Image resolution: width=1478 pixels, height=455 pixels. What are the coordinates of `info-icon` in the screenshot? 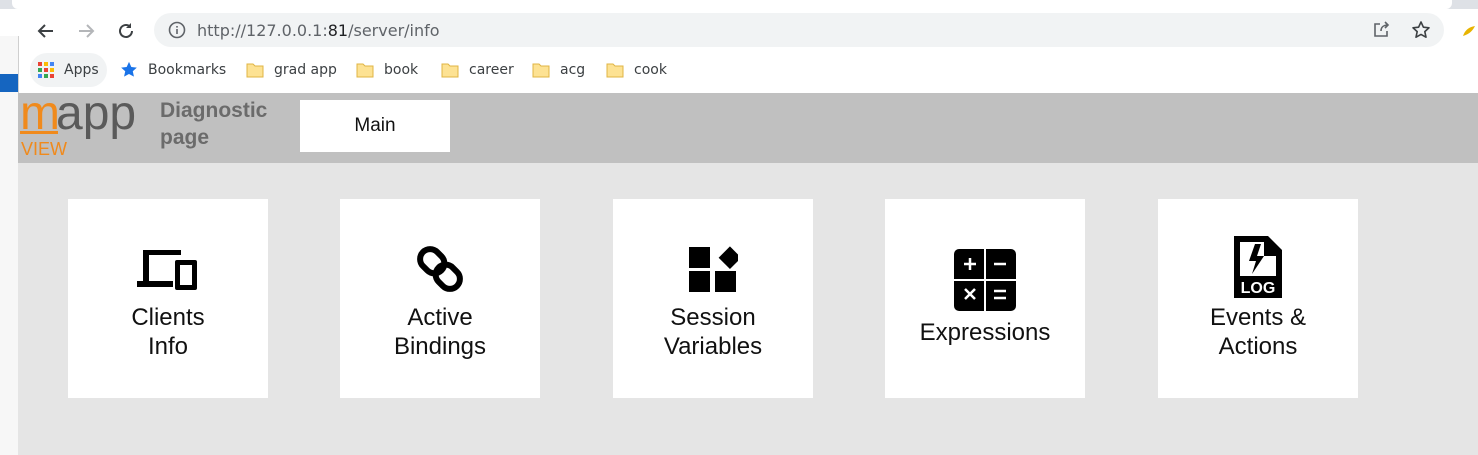 It's located at (177, 30).